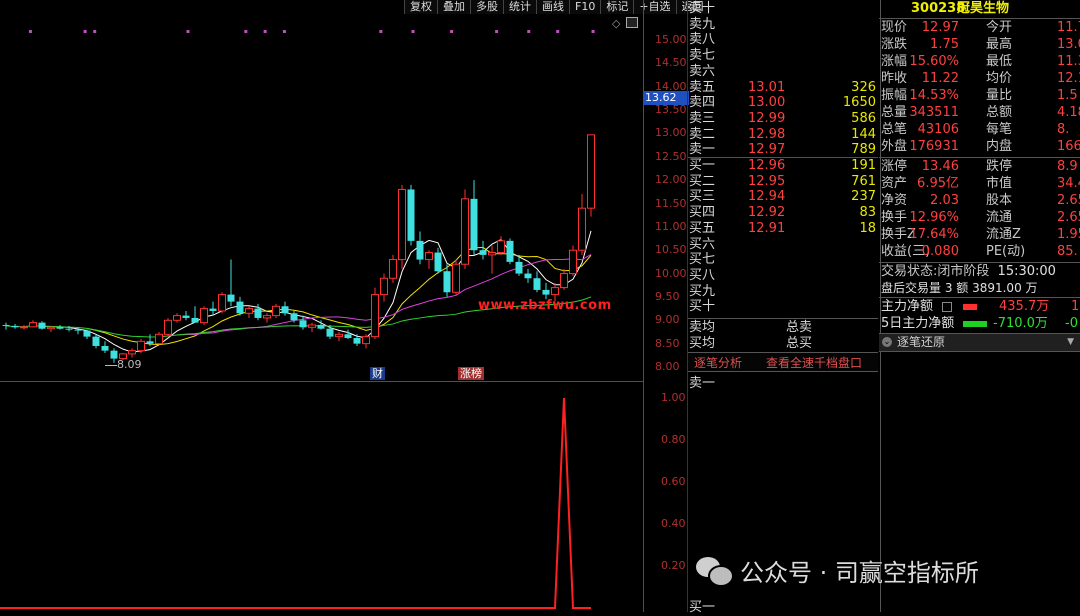 The width and height of the screenshot is (1080, 616). I want to click on quote2-value: 0.080, so click(940, 251).